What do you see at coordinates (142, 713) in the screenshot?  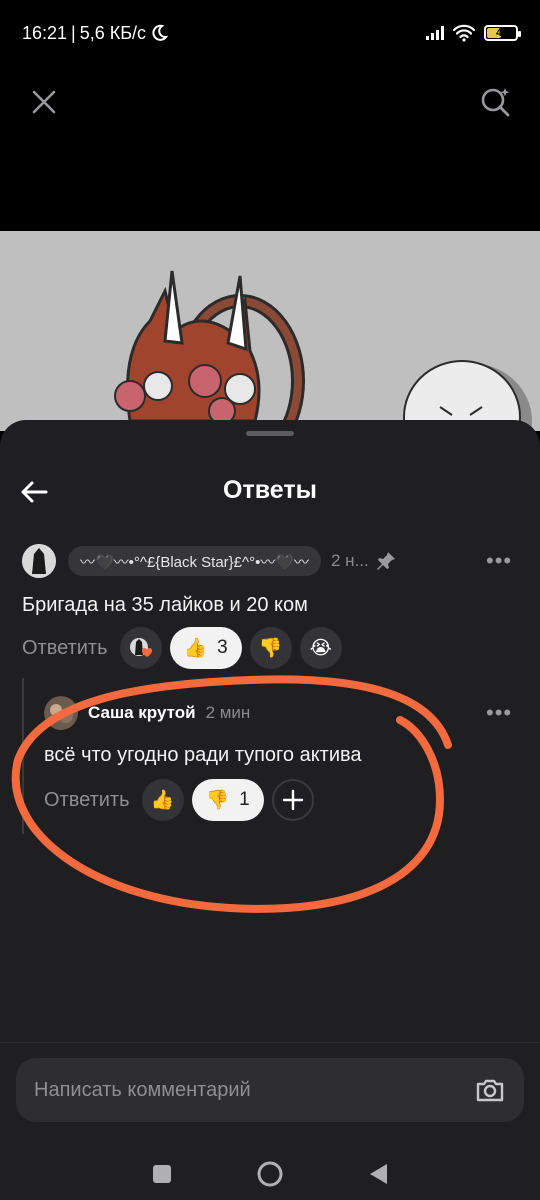 I see `reply-author-name: Саша крутой` at bounding box center [142, 713].